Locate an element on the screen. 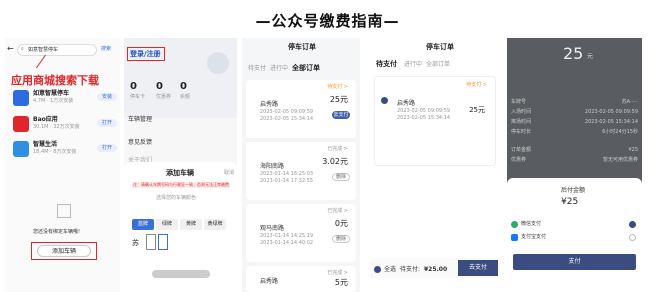  sheet-close: 取消 is located at coordinates (229, 173).